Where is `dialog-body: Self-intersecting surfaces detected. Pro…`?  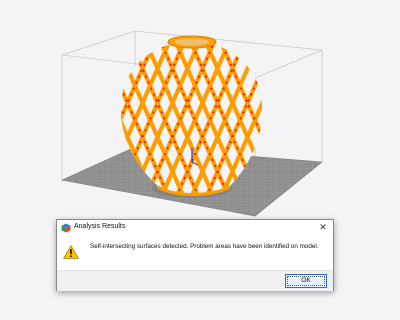 dialog-body: Self-intersecting surfaces detected. Pro… is located at coordinates (195, 253).